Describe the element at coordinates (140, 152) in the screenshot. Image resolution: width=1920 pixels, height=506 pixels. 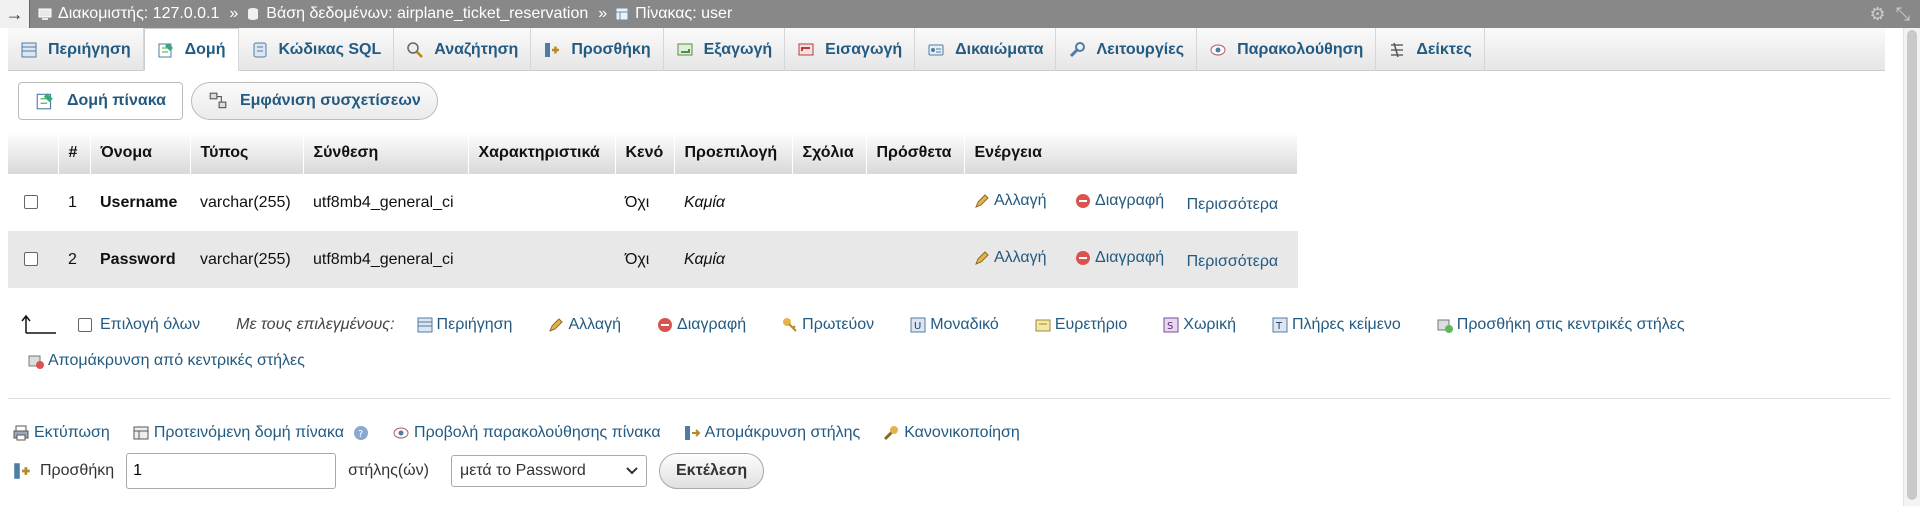
I see `header-name: Όνομα` at that location.